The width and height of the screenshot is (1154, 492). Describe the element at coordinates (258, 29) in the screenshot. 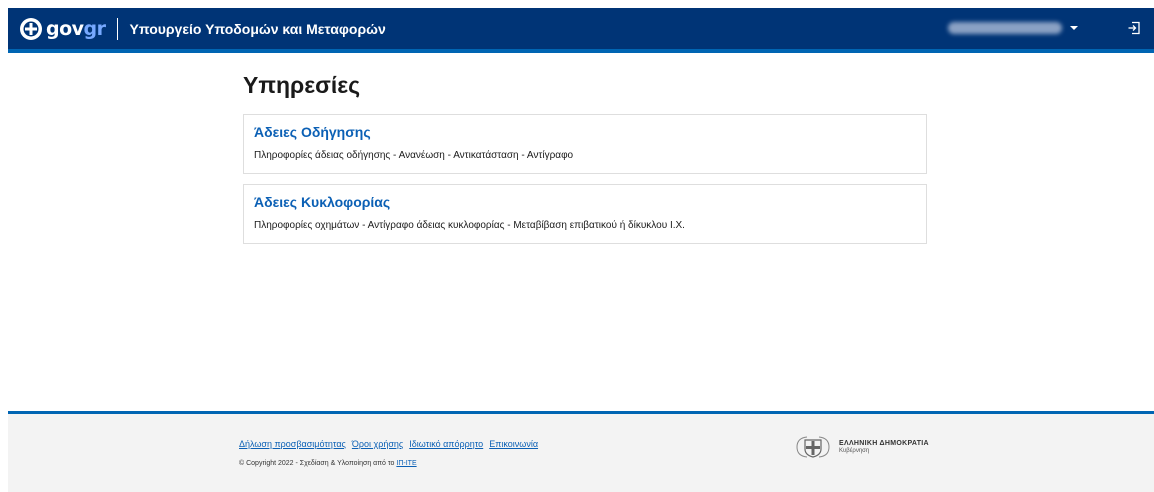

I see `ministry-title: Υπουργείο Υποδομών και Μεταφορών` at that location.